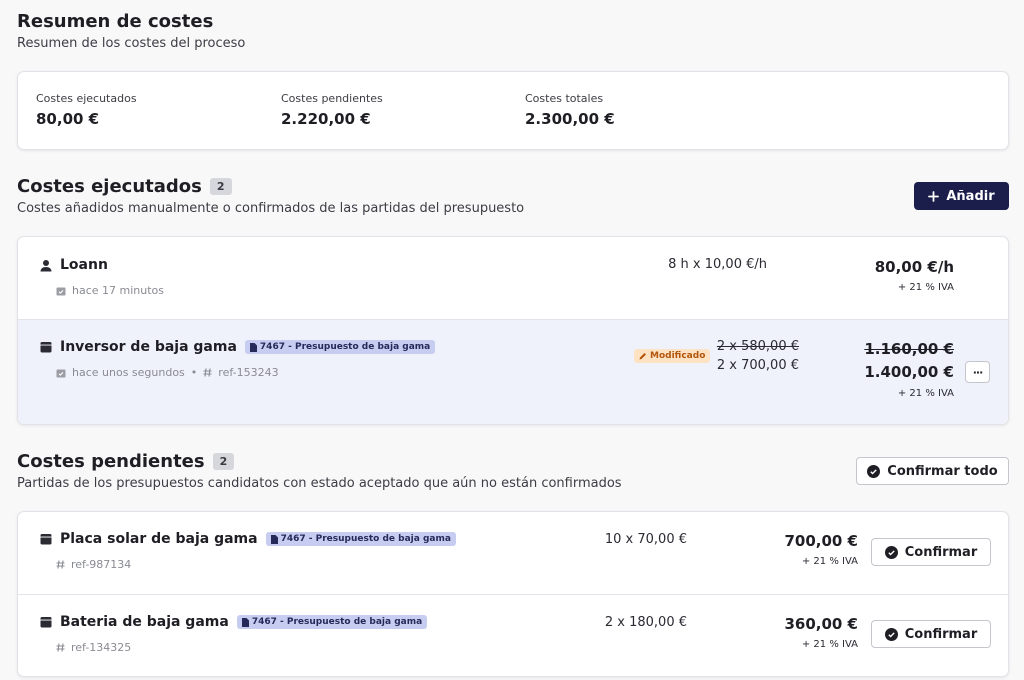 This screenshot has height=680, width=1024. I want to click on row-total: 700,00 € + 21 % IVA, so click(821, 549).